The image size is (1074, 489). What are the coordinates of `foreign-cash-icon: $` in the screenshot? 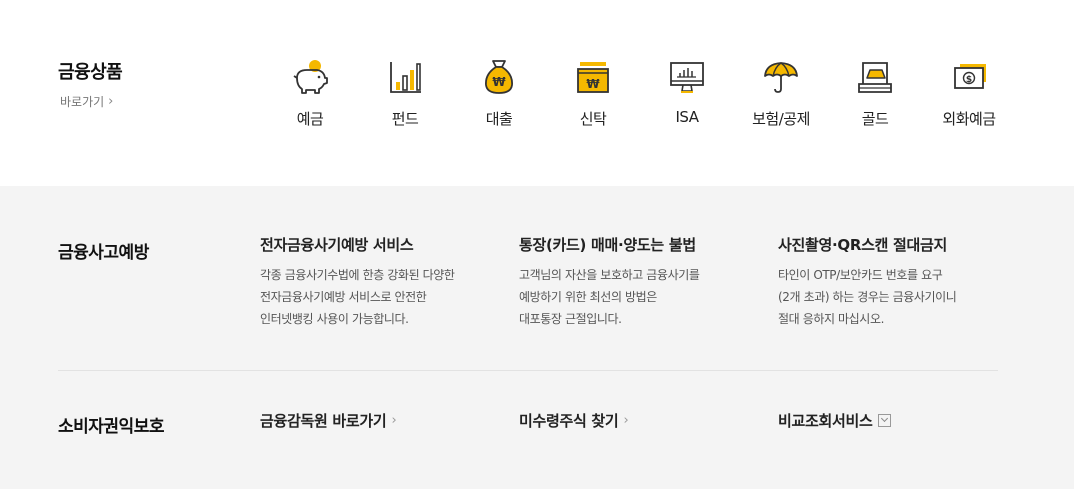 It's located at (970, 76).